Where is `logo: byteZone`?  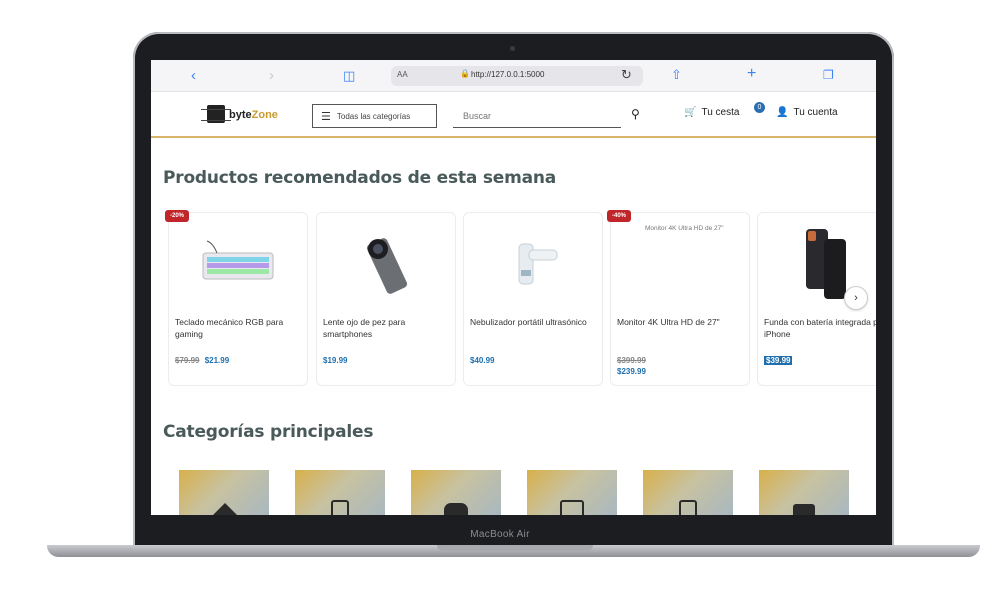 logo: byteZone is located at coordinates (247, 115).